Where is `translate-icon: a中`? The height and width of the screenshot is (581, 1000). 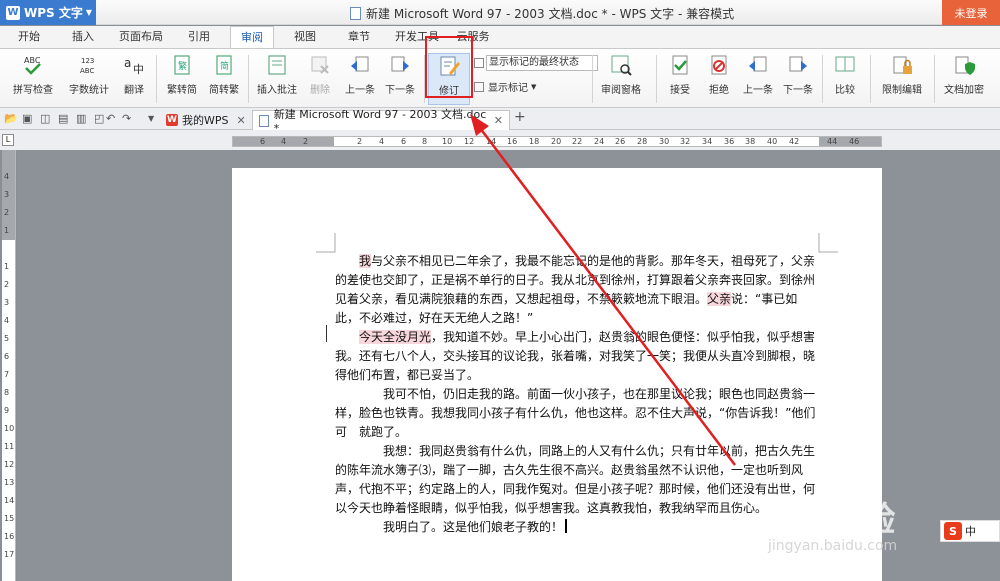 translate-icon: a中 is located at coordinates (134, 66).